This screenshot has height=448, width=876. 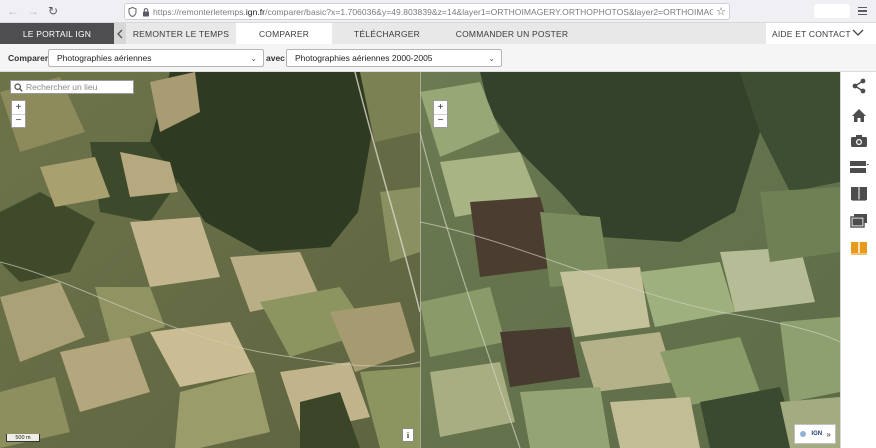 What do you see at coordinates (512, 33) in the screenshot?
I see `tab-commander-un-poster: COMMANDER UN POSTER` at bounding box center [512, 33].